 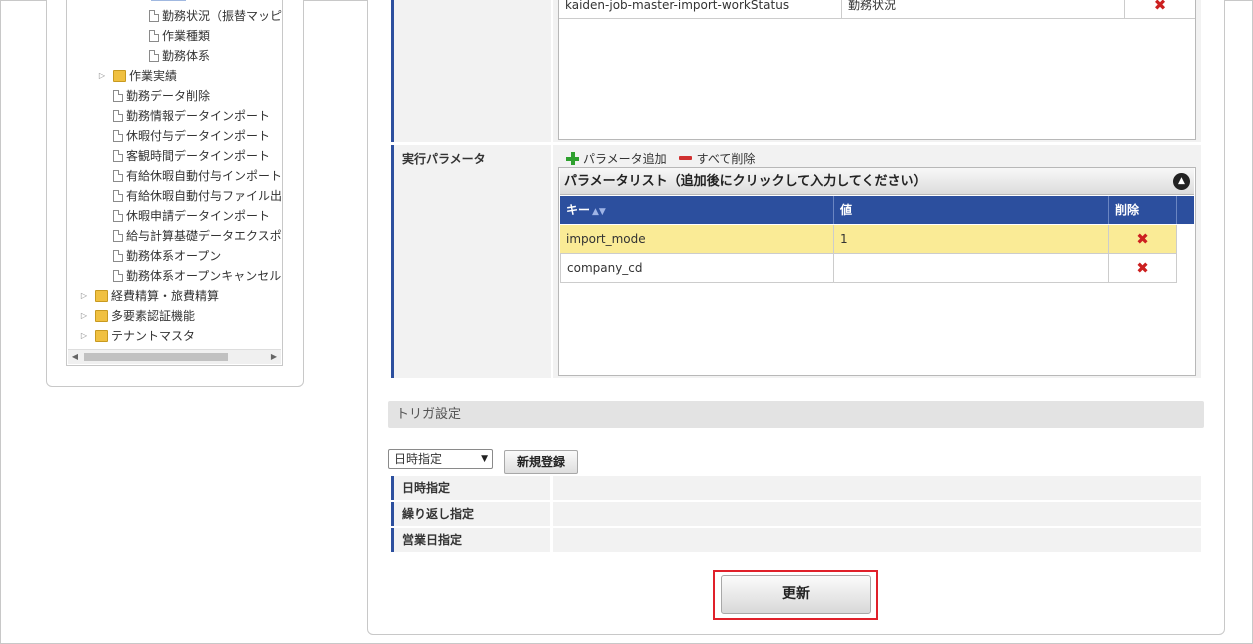 I want to click on param-list-title: パラメータリスト（追加後にクリックして入力してください） ▲, so click(x=877, y=181).